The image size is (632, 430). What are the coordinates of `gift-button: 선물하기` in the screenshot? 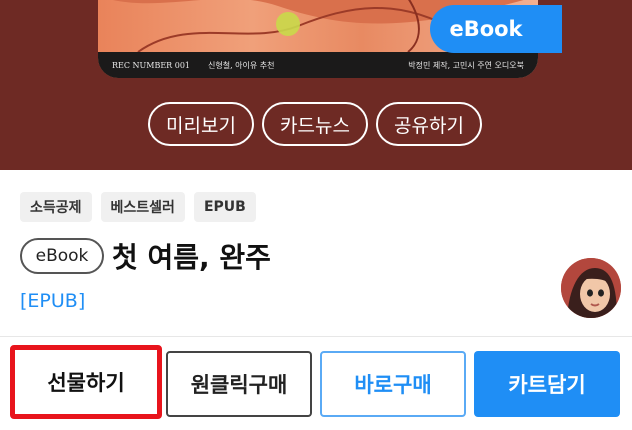 It's located at (86, 382).